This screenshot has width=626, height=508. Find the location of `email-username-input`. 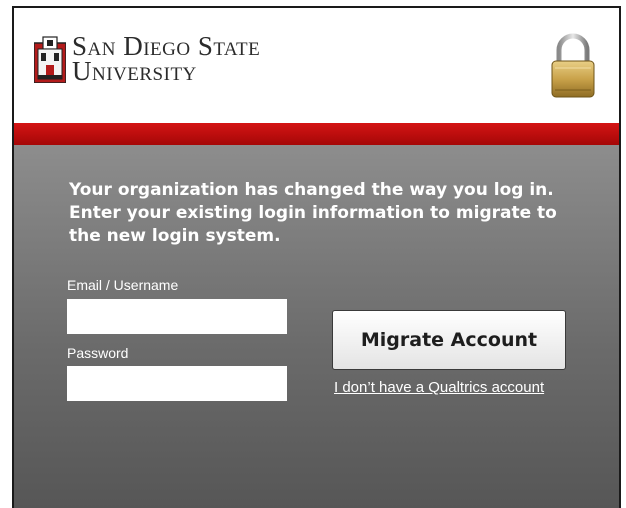

email-username-input is located at coordinates (177, 316).